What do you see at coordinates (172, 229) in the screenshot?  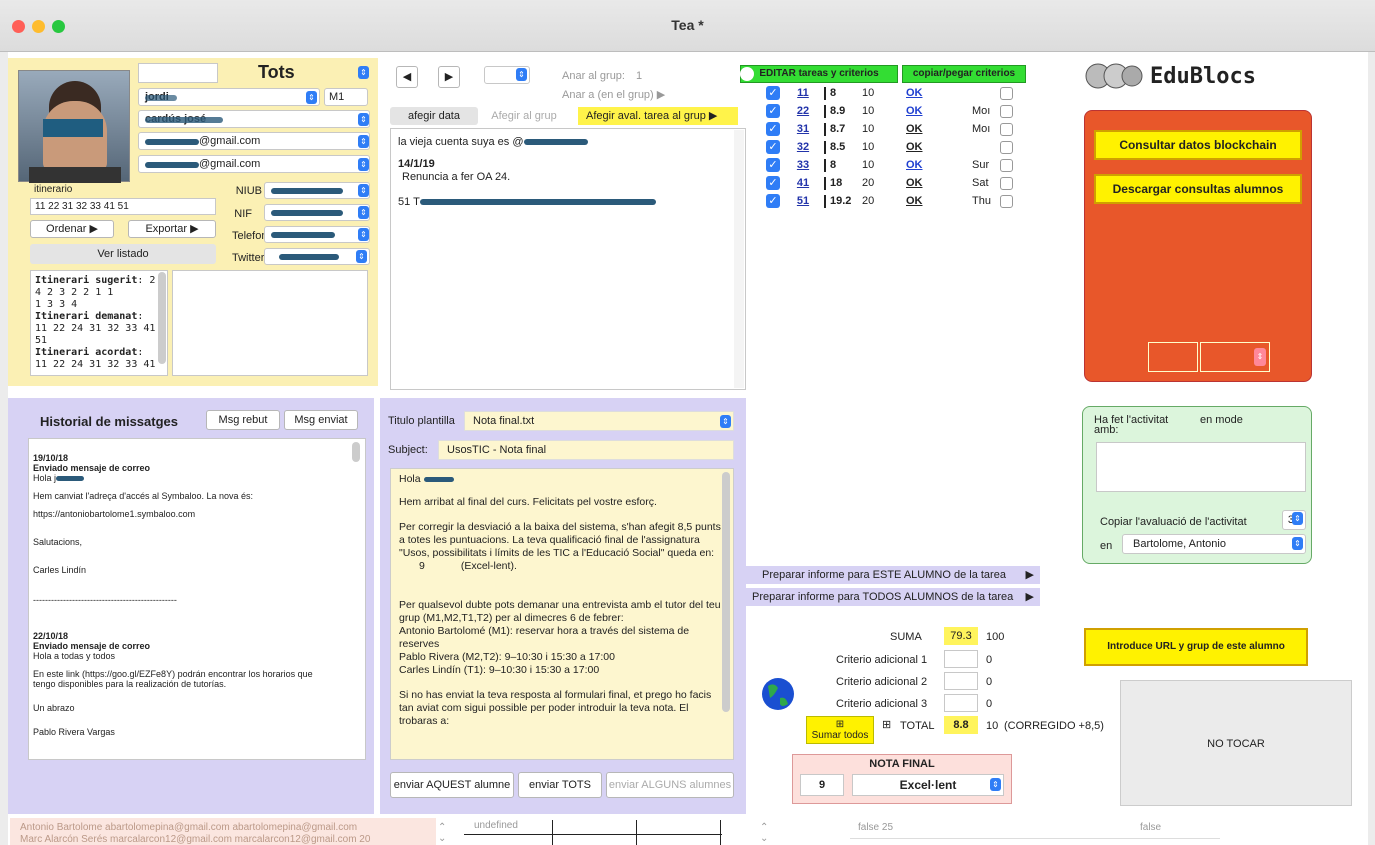 I see `exportar-button: Exportar ▶` at bounding box center [172, 229].